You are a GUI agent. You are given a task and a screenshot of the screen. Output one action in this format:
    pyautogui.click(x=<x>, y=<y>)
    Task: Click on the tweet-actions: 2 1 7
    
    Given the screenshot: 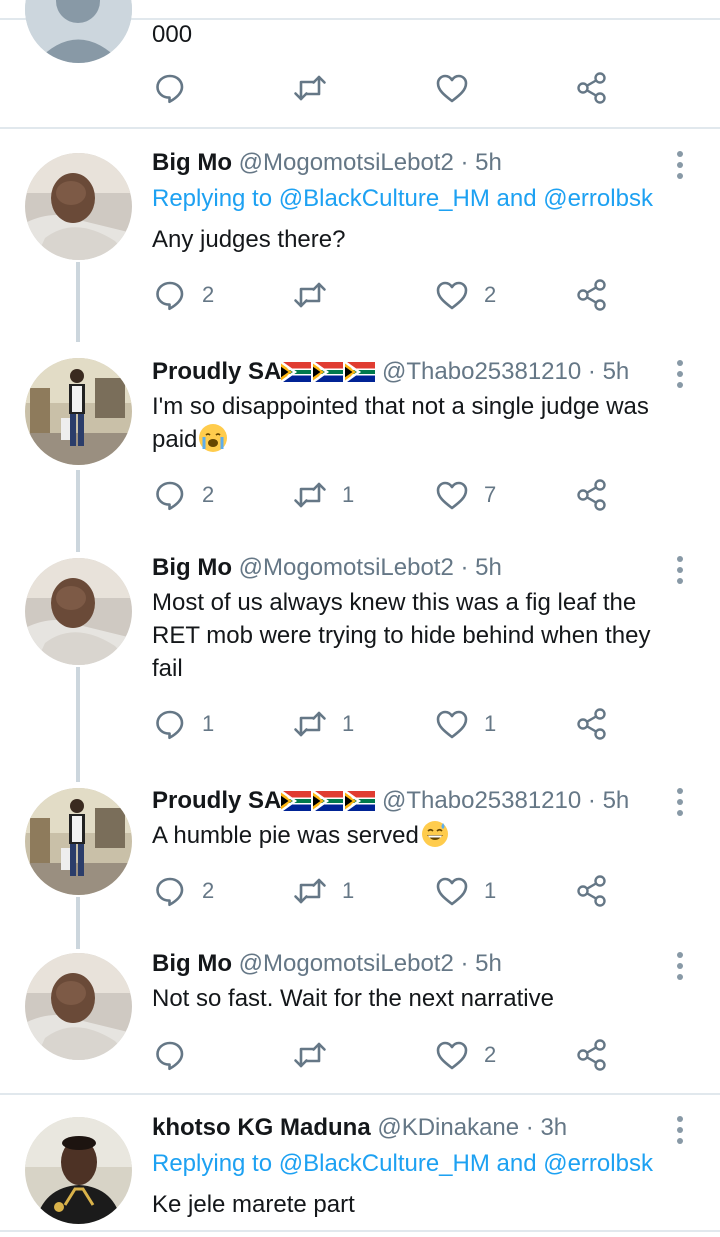 What is the action you would take?
    pyautogui.click(x=412, y=495)
    